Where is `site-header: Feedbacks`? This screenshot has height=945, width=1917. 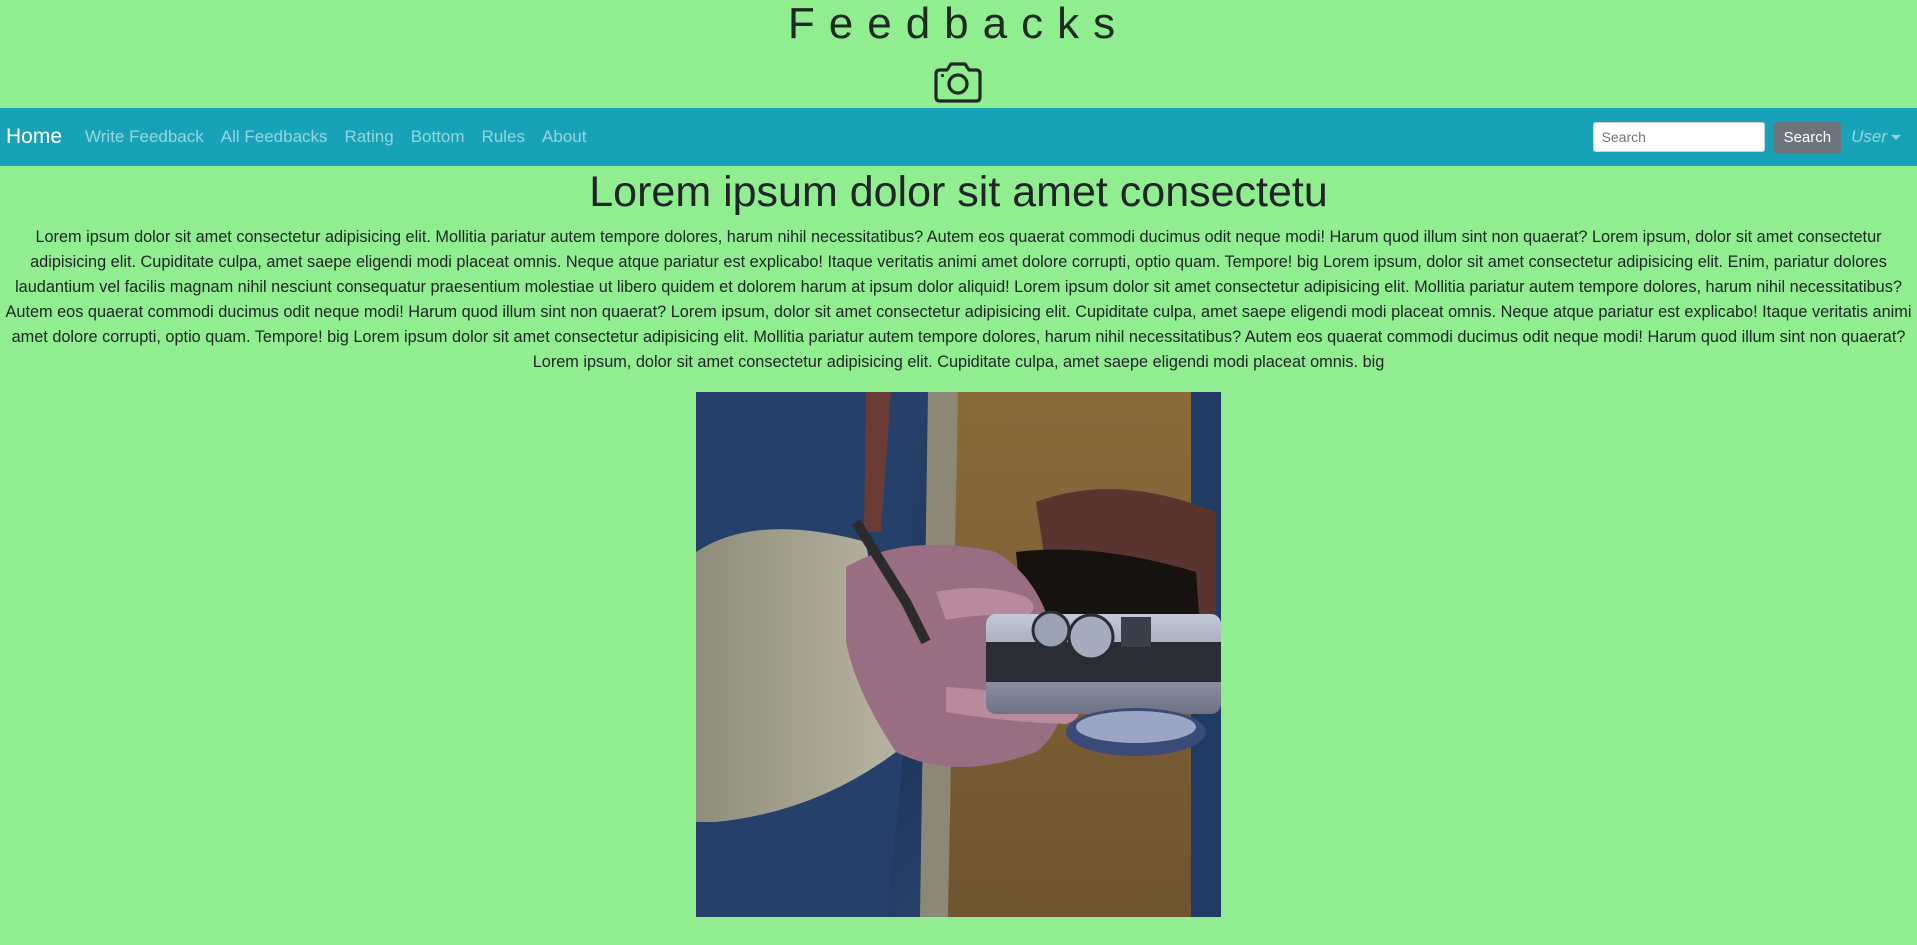
site-header: Feedbacks is located at coordinates (958, 54).